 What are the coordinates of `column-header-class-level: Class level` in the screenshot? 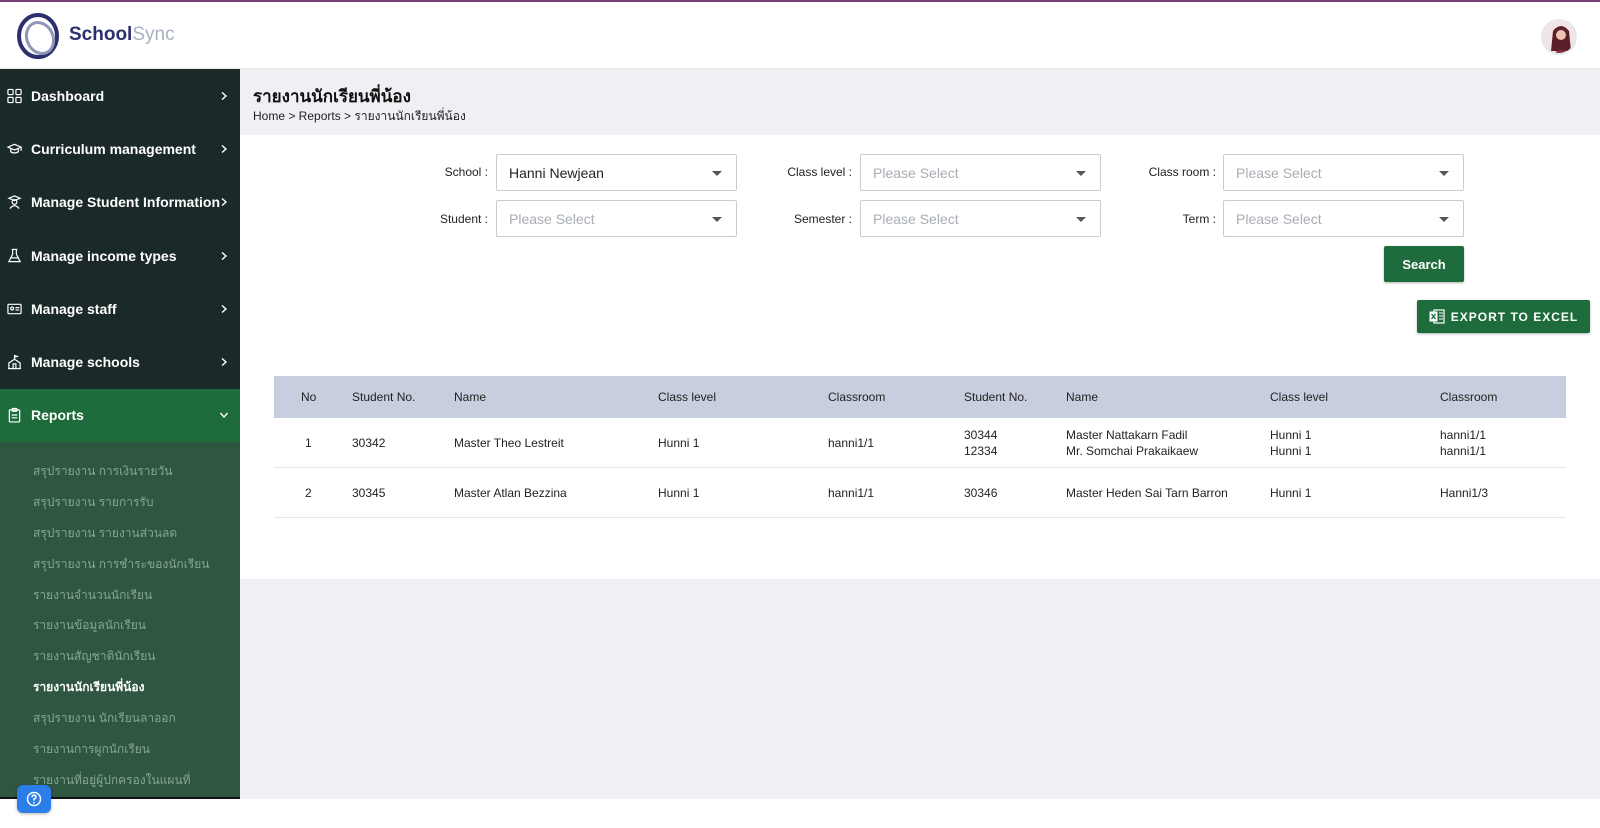 It's located at (687, 397).